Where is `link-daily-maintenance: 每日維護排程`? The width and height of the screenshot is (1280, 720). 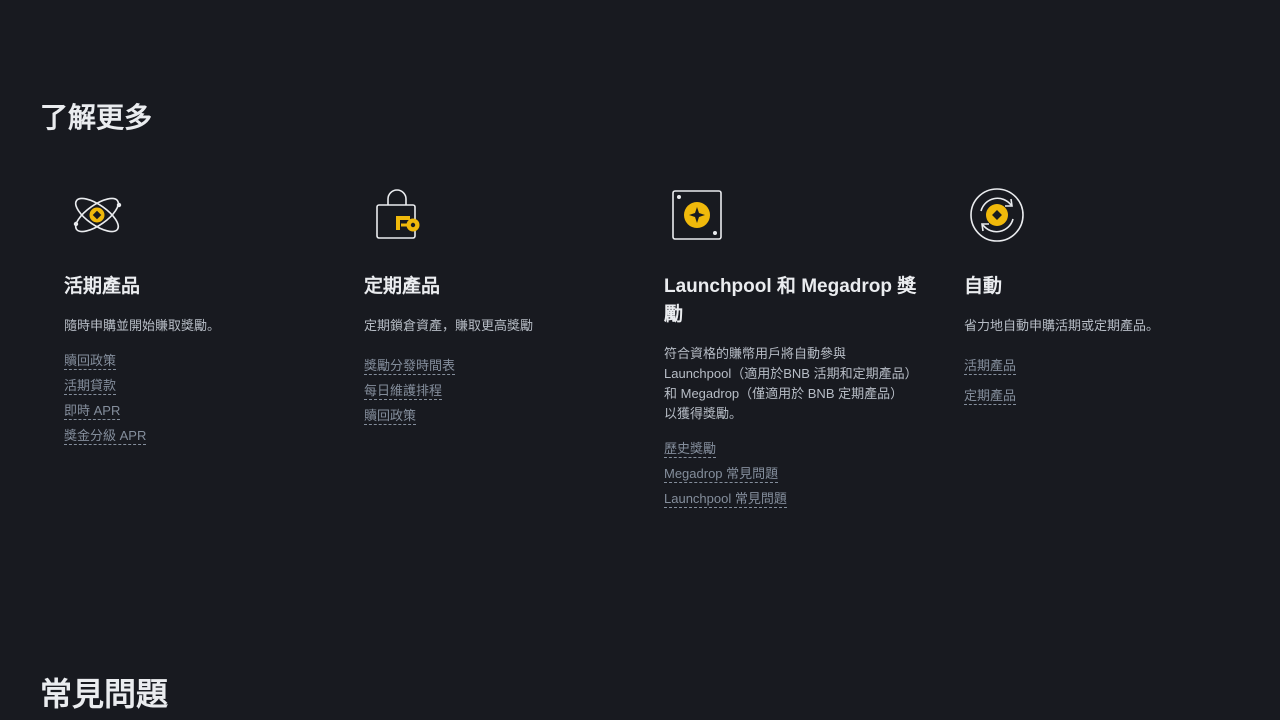 link-daily-maintenance: 每日維護排程 is located at coordinates (403, 391).